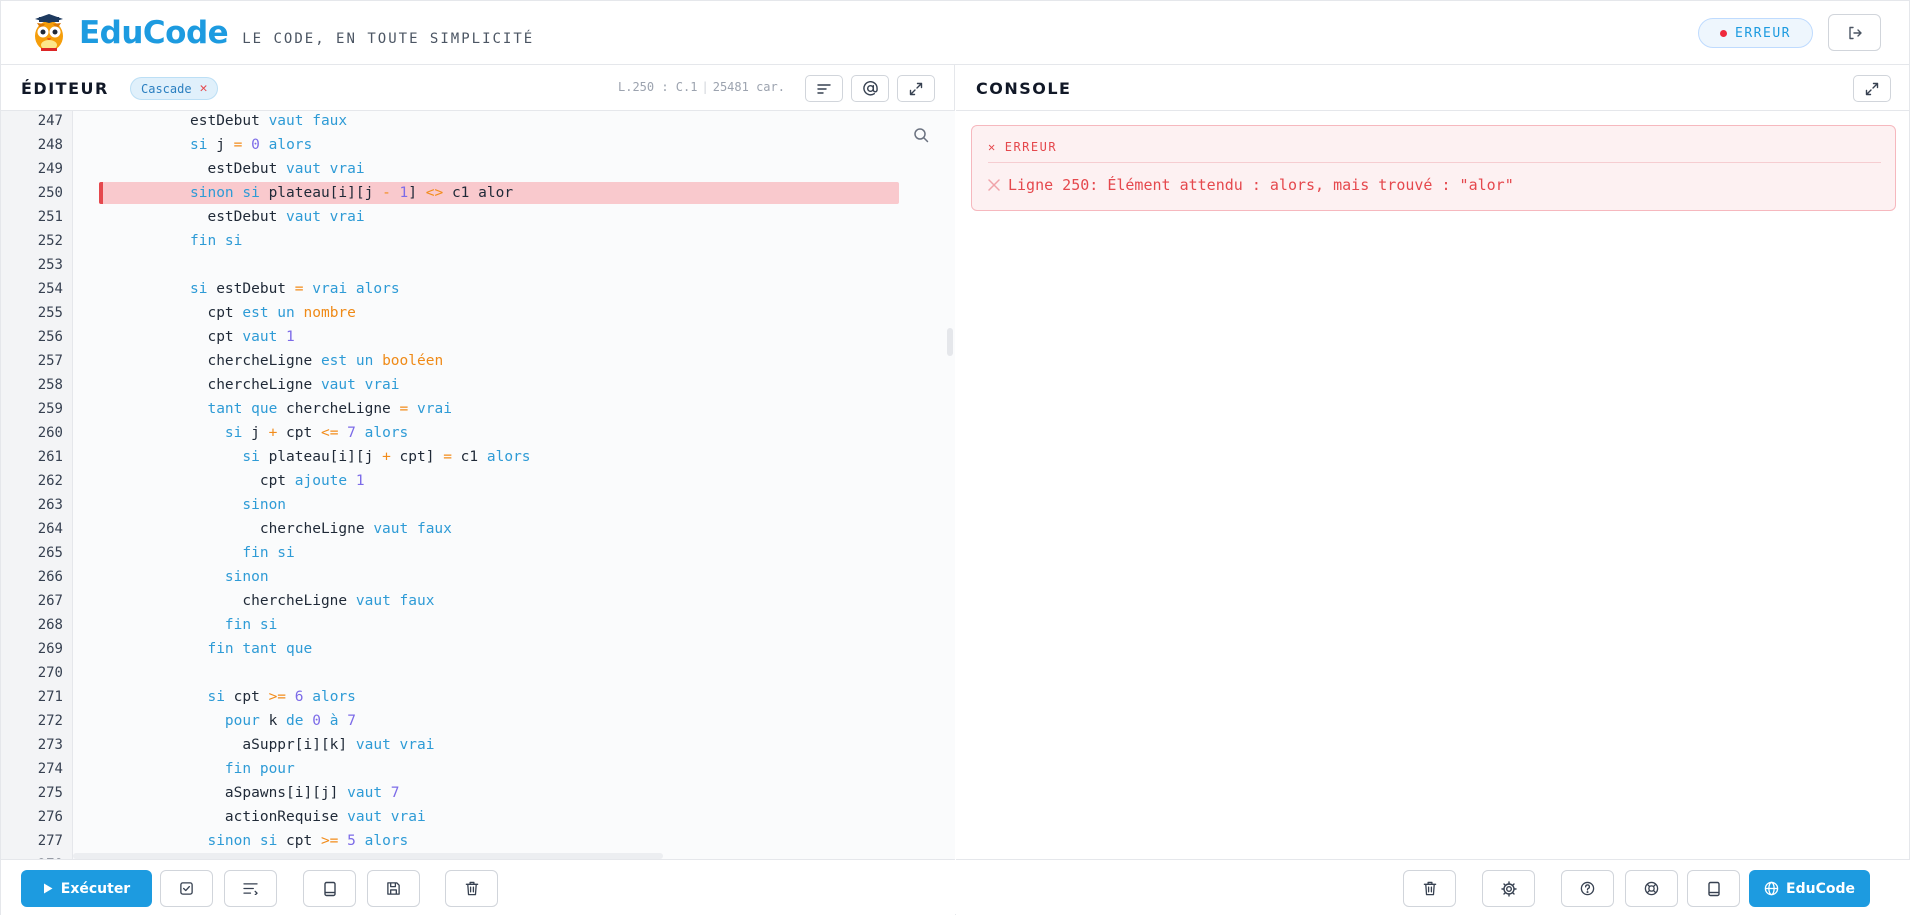 The image size is (1910, 916). Describe the element at coordinates (478, 337) in the screenshot. I see `code-line: 256 cpt vaut 1` at that location.